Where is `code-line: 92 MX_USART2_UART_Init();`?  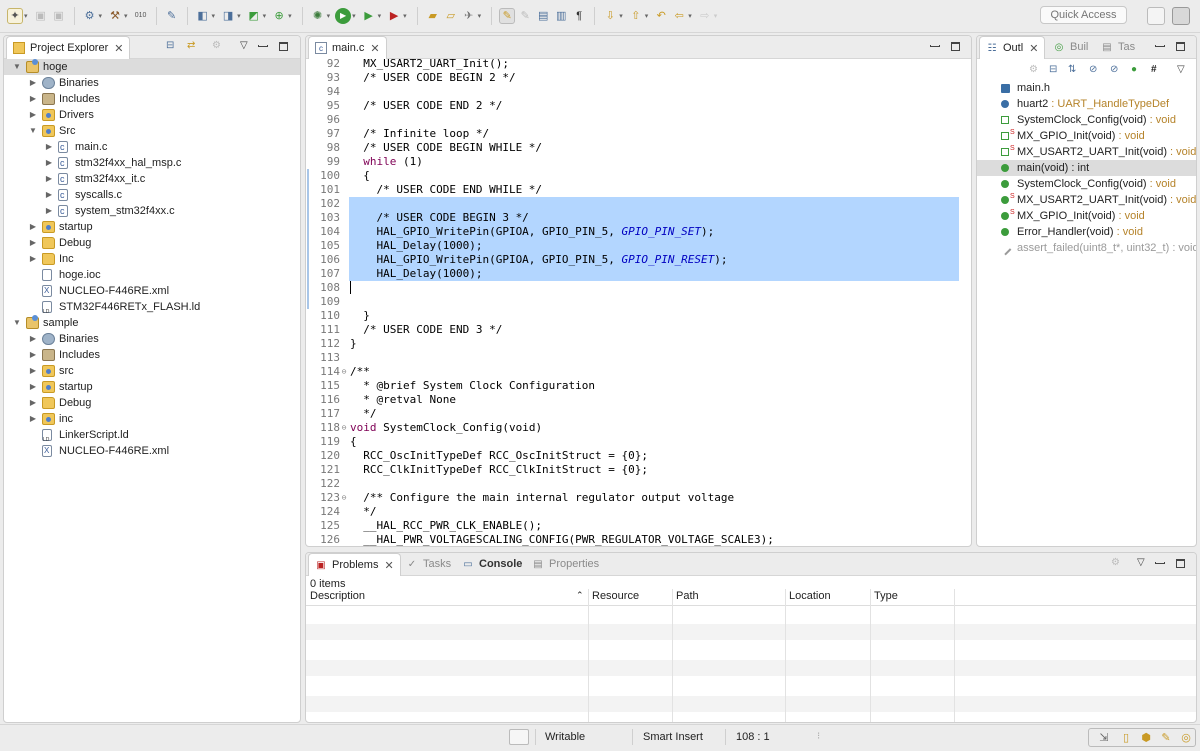
code-line: 92 MX_USART2_UART_Init(); is located at coordinates (638, 64).